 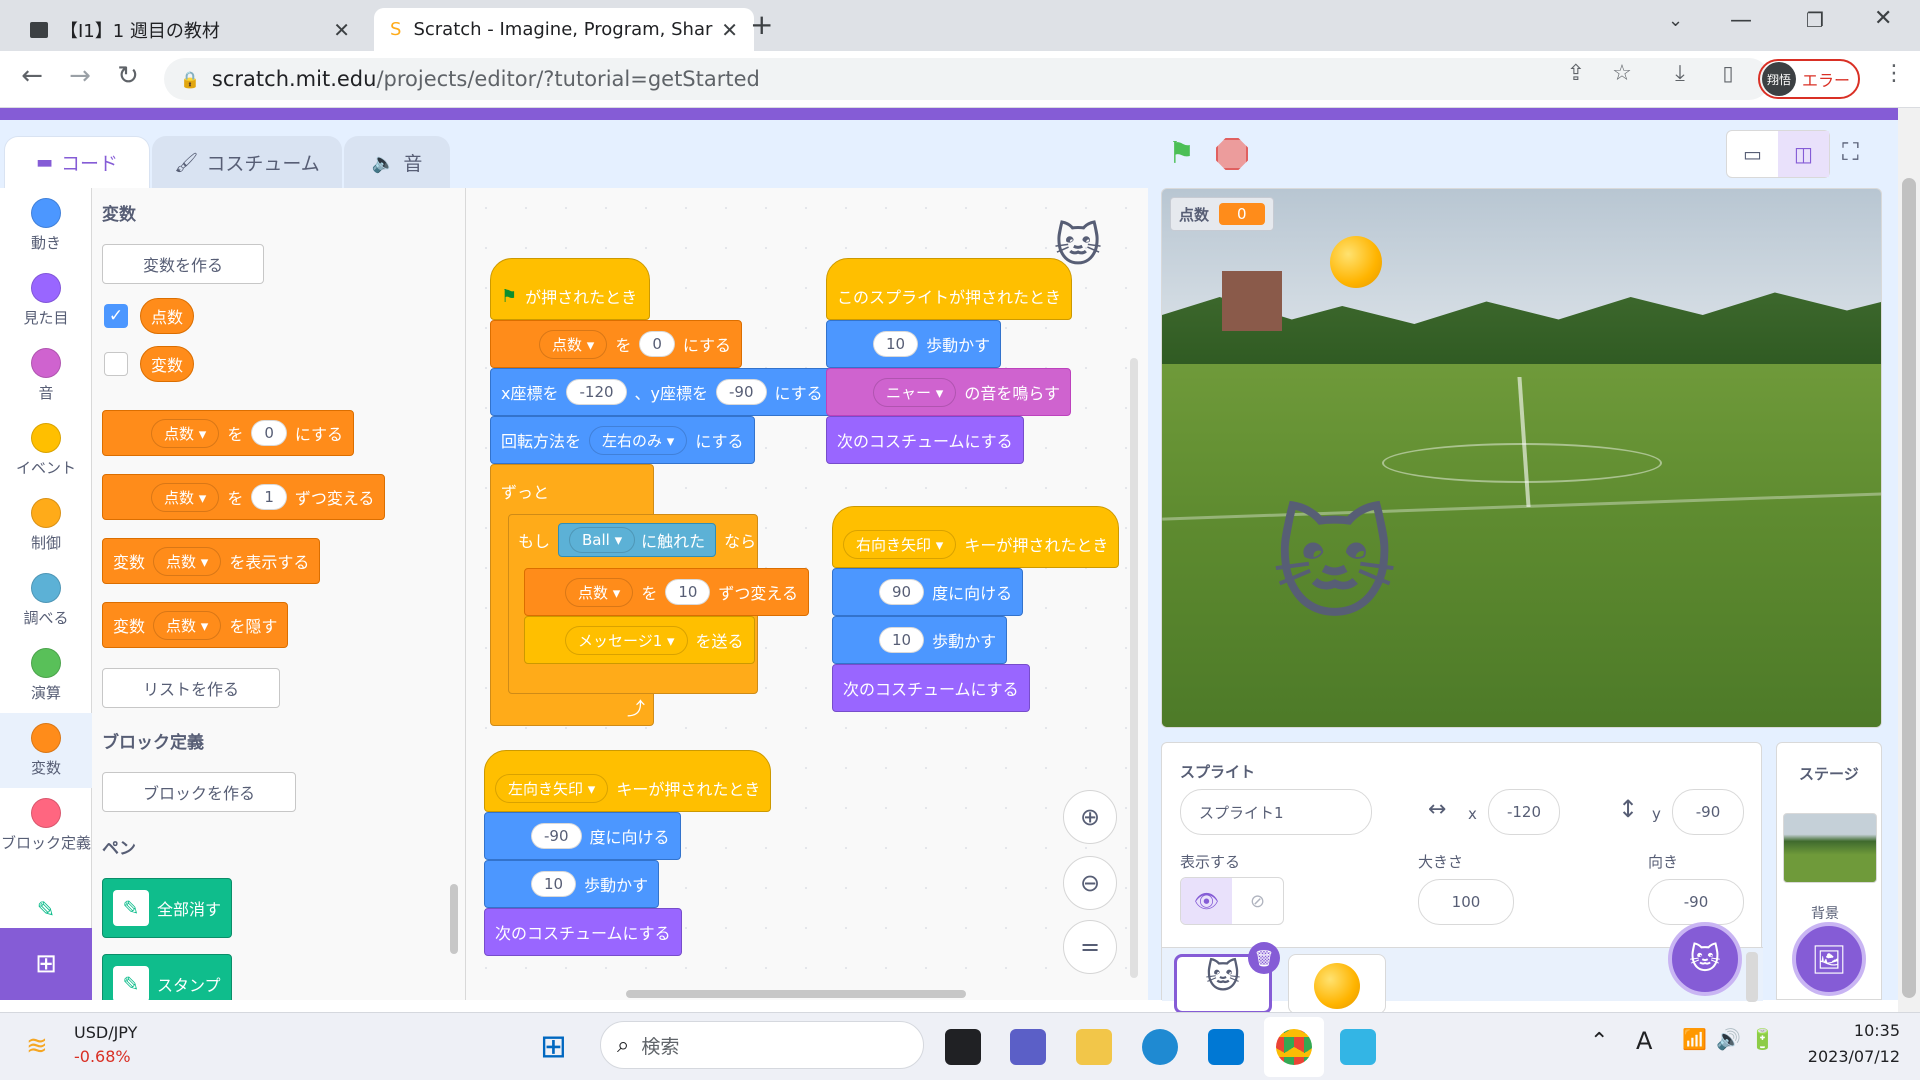 What do you see at coordinates (46, 750) in the screenshot?
I see `category-variables: 変数` at bounding box center [46, 750].